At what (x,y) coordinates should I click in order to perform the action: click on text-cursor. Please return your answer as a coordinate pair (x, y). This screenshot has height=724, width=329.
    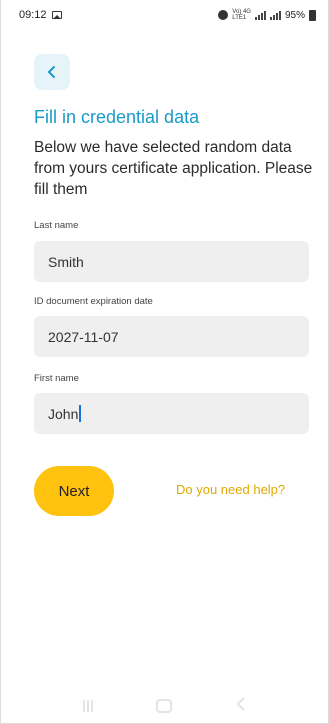
    Looking at the image, I should click on (80, 413).